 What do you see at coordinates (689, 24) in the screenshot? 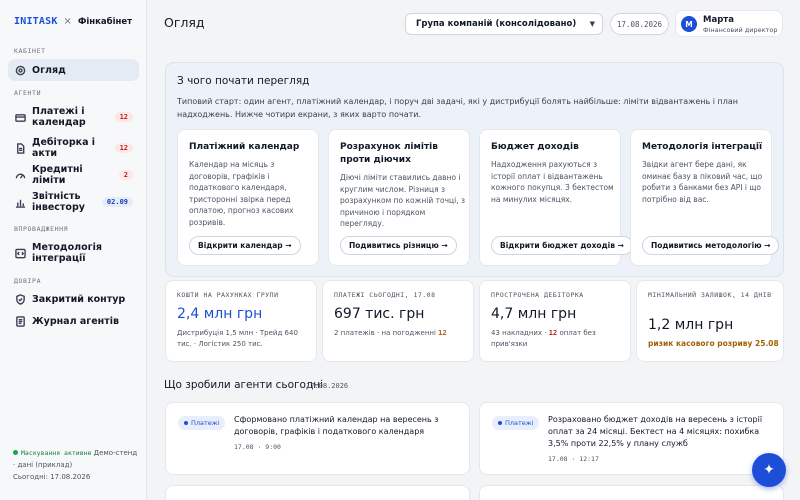
I see `avatar: М` at bounding box center [689, 24].